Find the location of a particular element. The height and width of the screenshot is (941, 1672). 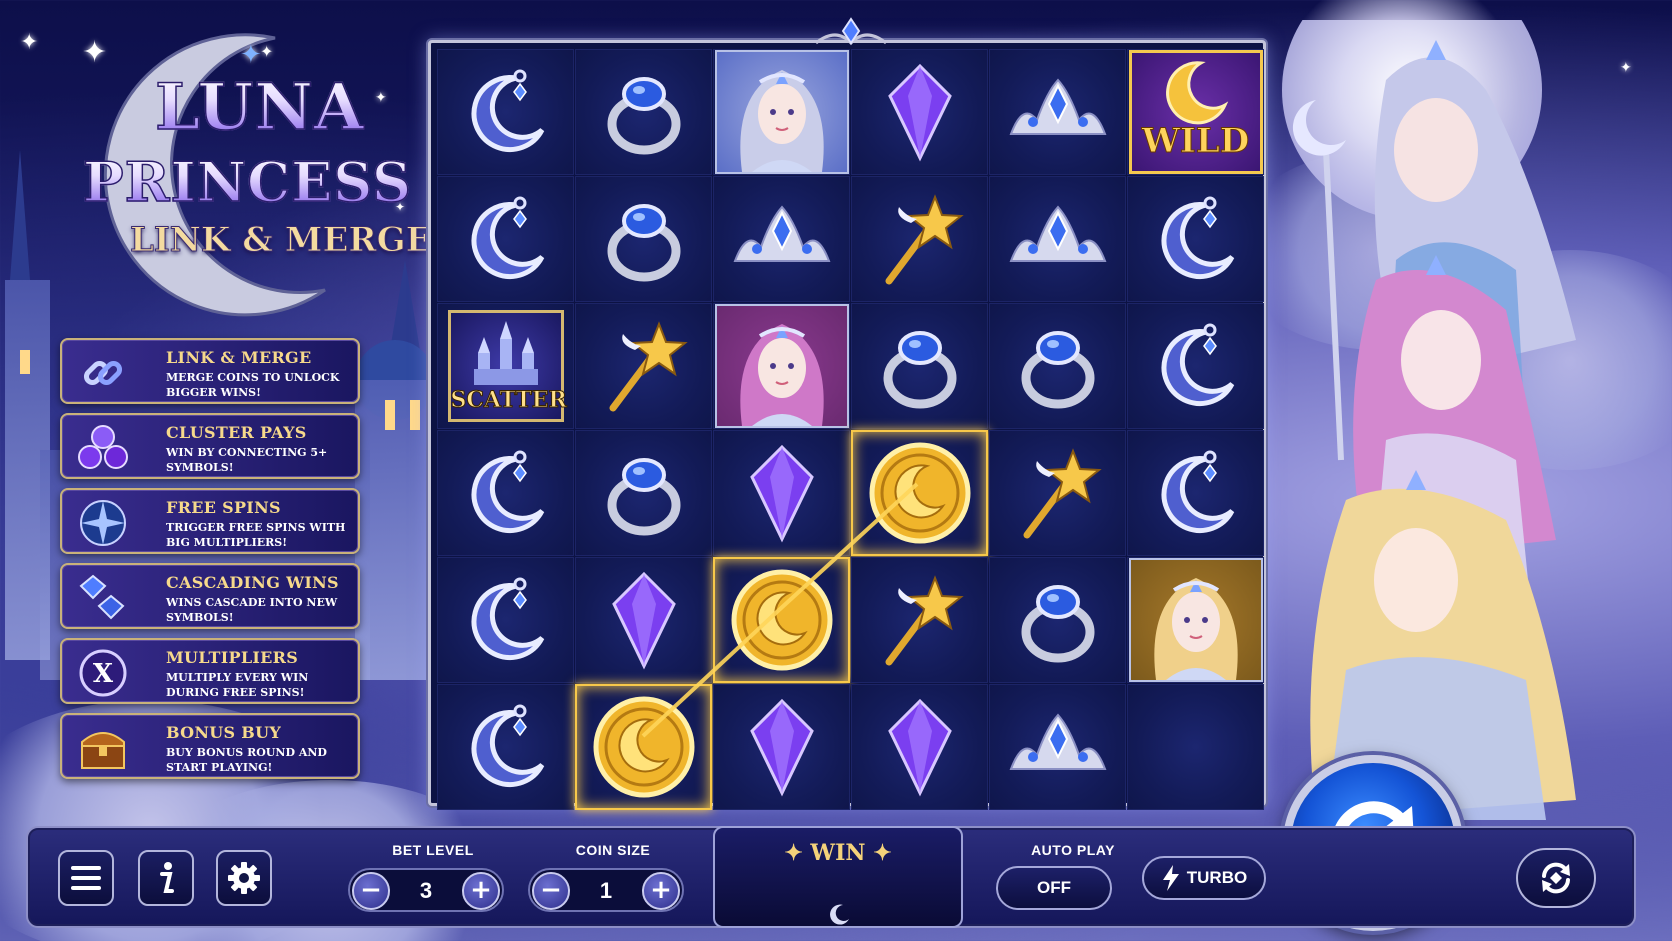

win-display: ✦ WIN ✦ is located at coordinates (838, 877).